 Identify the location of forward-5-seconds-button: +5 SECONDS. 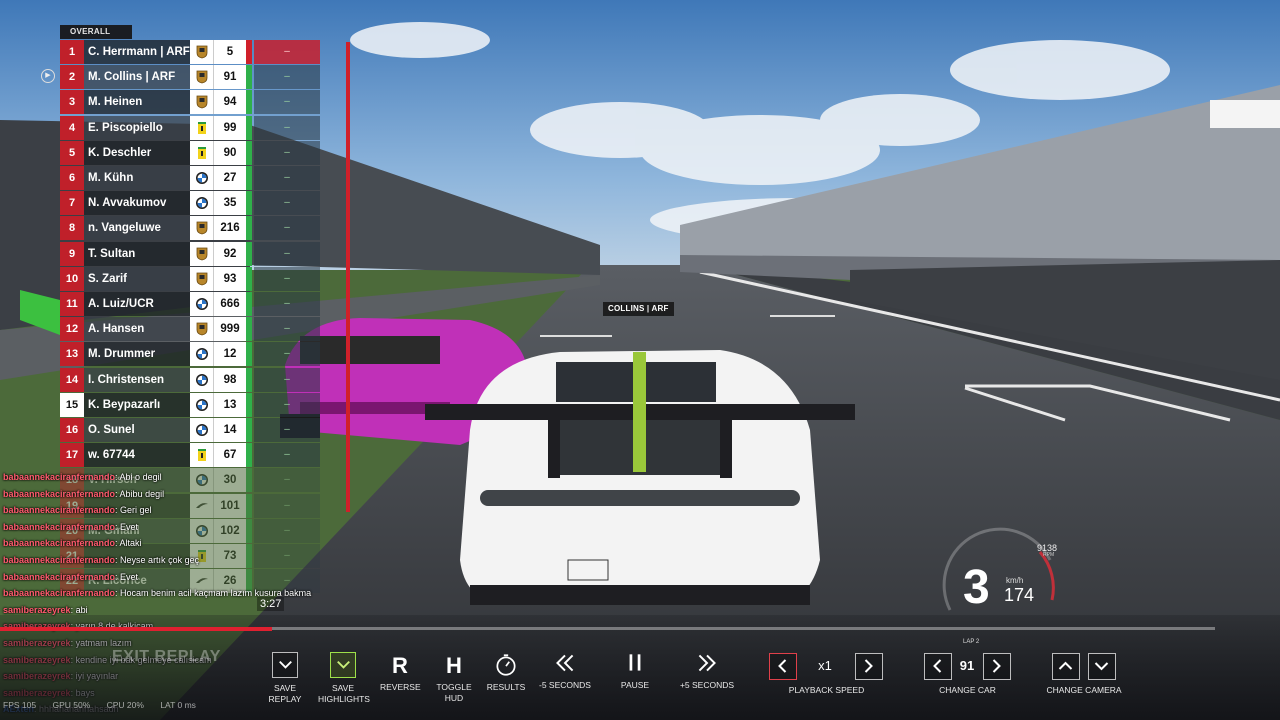
(707, 670).